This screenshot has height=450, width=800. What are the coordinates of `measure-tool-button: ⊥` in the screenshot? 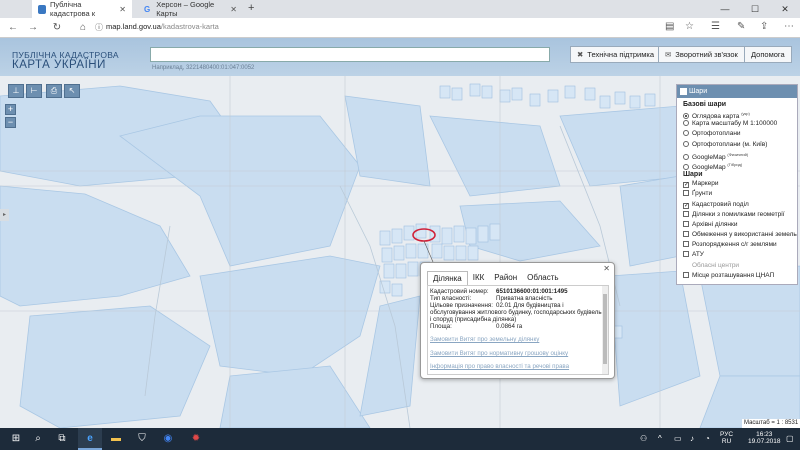 It's located at (16, 91).